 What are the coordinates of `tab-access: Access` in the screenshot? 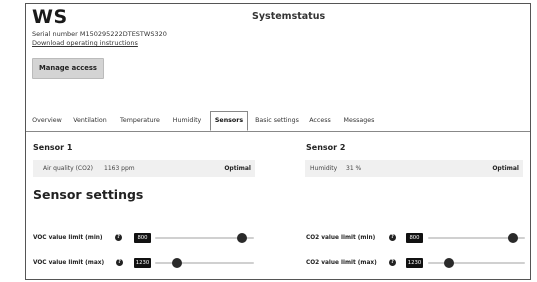 It's located at (320, 121).